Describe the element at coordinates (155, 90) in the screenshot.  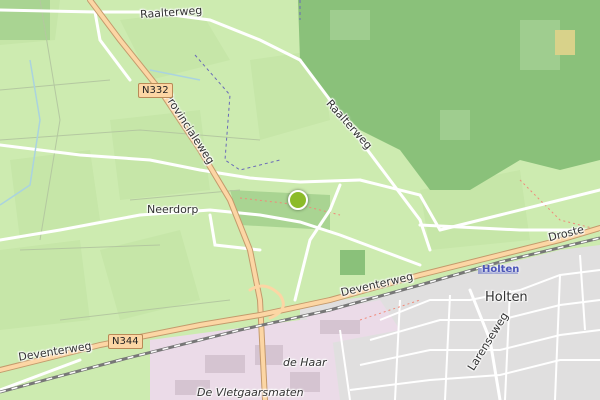
I see `n332-shield: N332` at that location.